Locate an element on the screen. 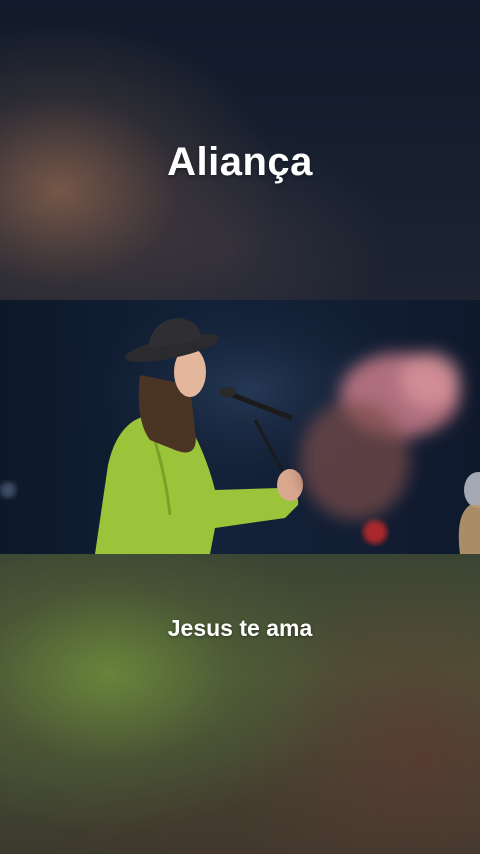  red-light is located at coordinates (375, 532).